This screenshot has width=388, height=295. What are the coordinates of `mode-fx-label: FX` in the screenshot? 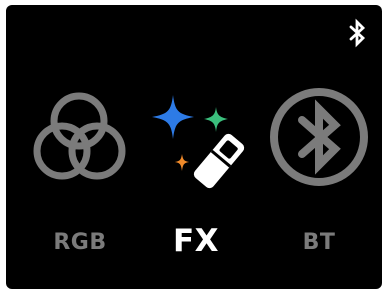 It's located at (196, 241).